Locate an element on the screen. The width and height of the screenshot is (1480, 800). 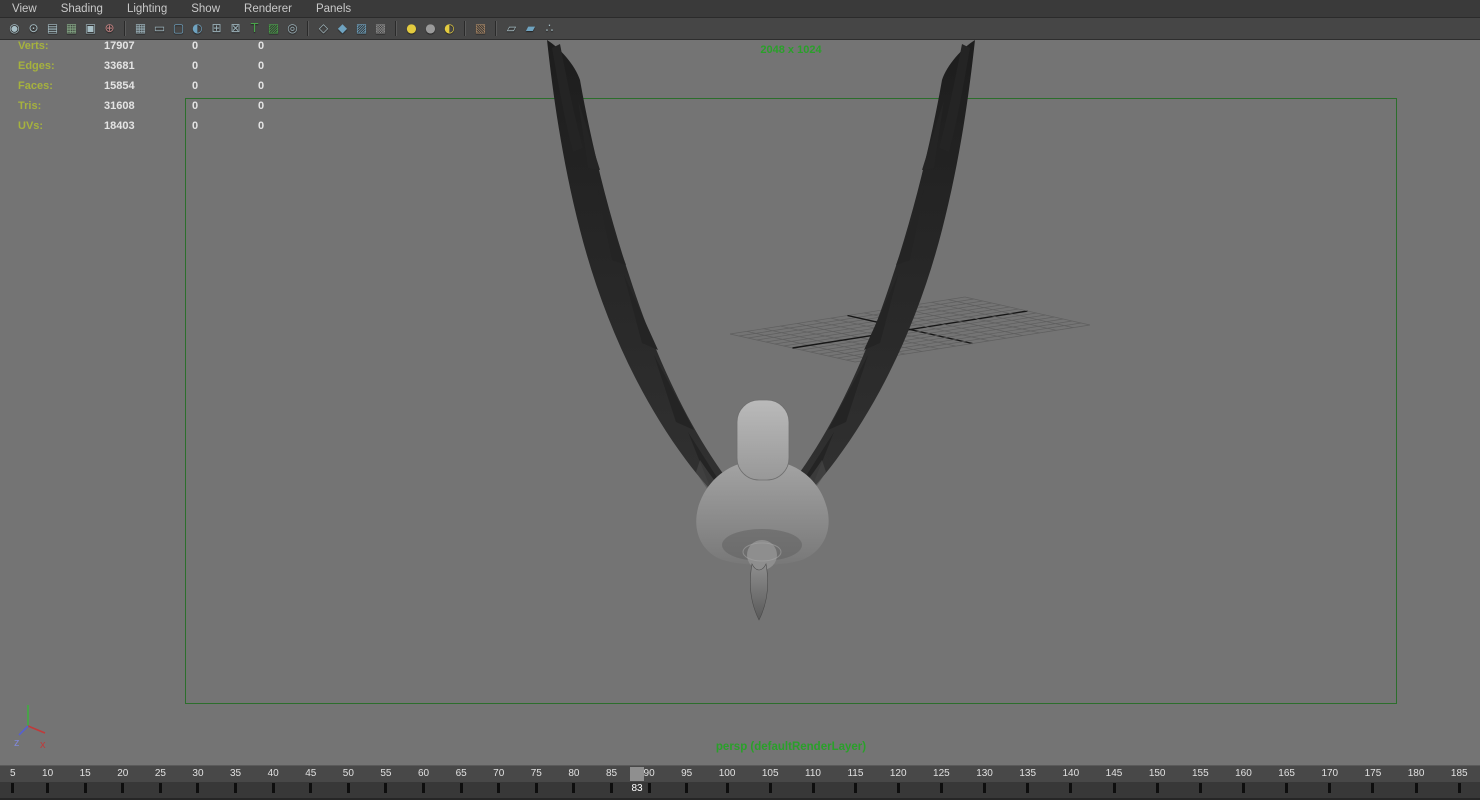
timeline-tick: 110 is located at coordinates (813, 783).